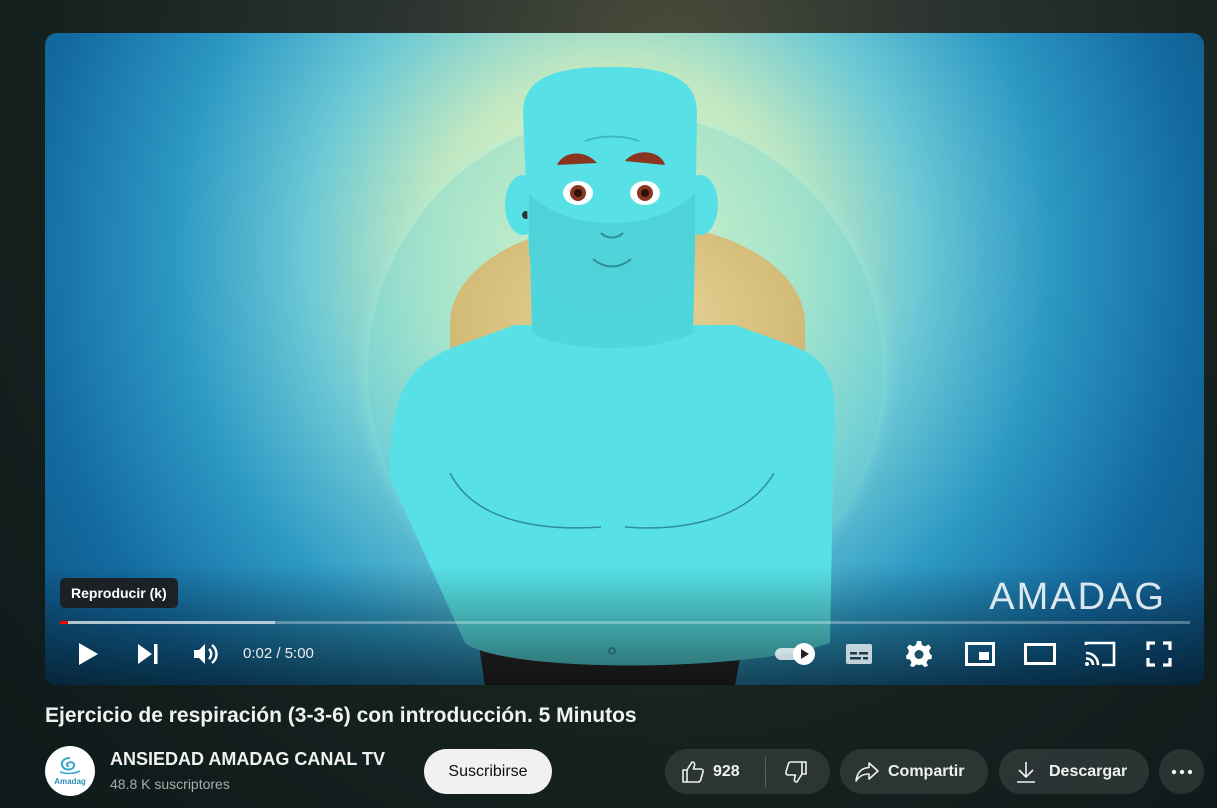 This screenshot has height=808, width=1217. Describe the element at coordinates (1088, 771) in the screenshot. I see `download-label: Descargar` at that location.